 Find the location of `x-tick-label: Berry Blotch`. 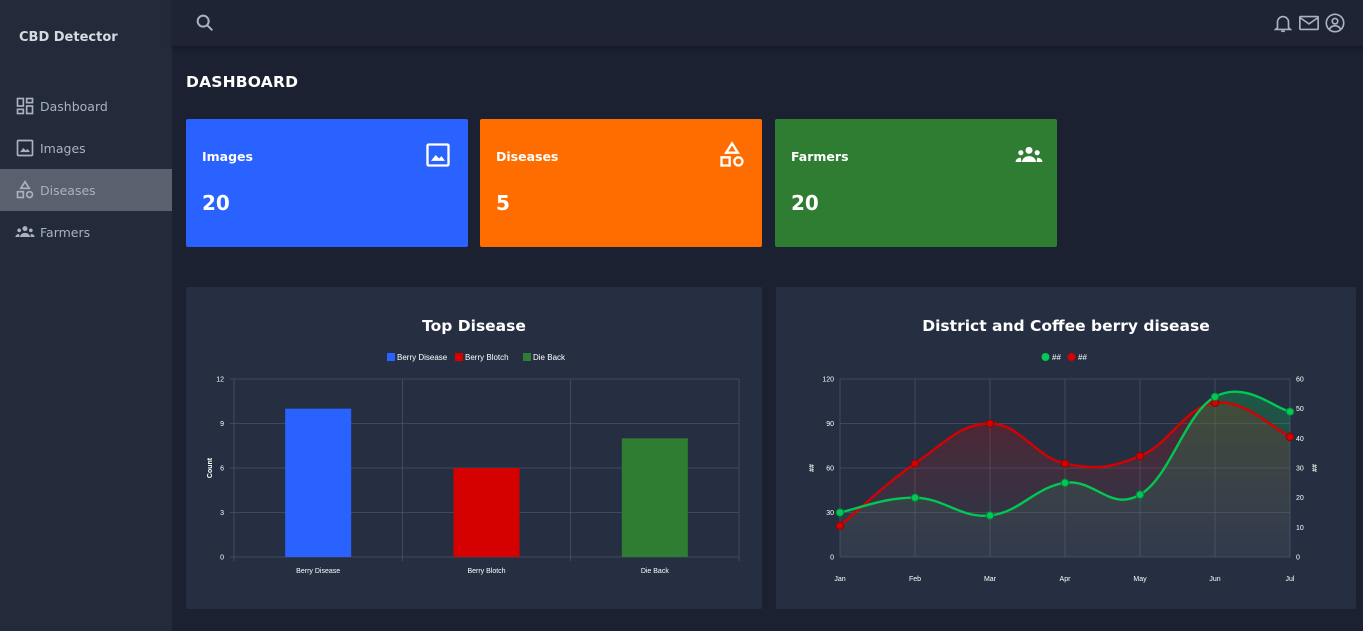

x-tick-label: Berry Blotch is located at coordinates (486, 571).